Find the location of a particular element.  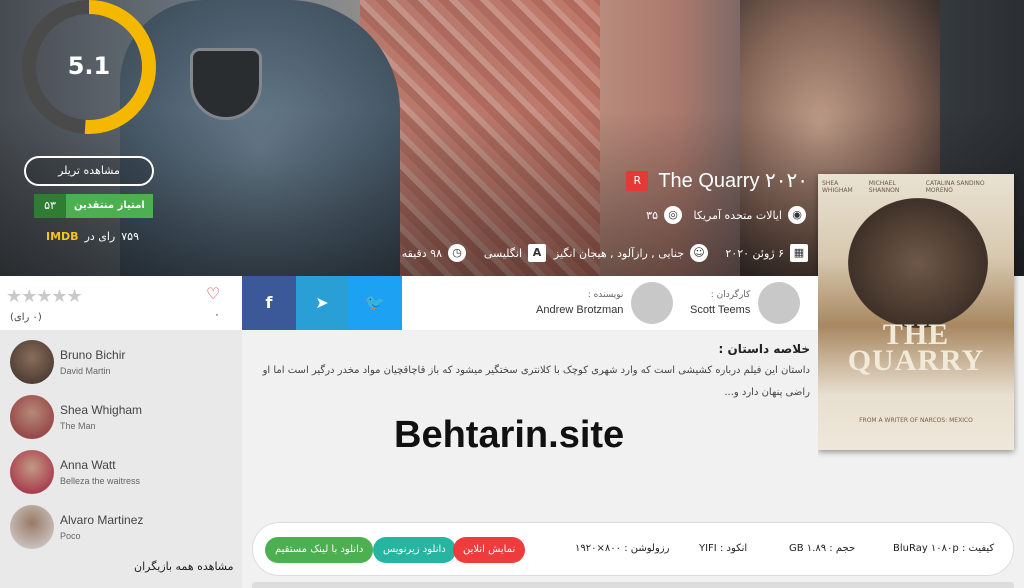

twitter-share-button: 🐦 is located at coordinates (375, 303).